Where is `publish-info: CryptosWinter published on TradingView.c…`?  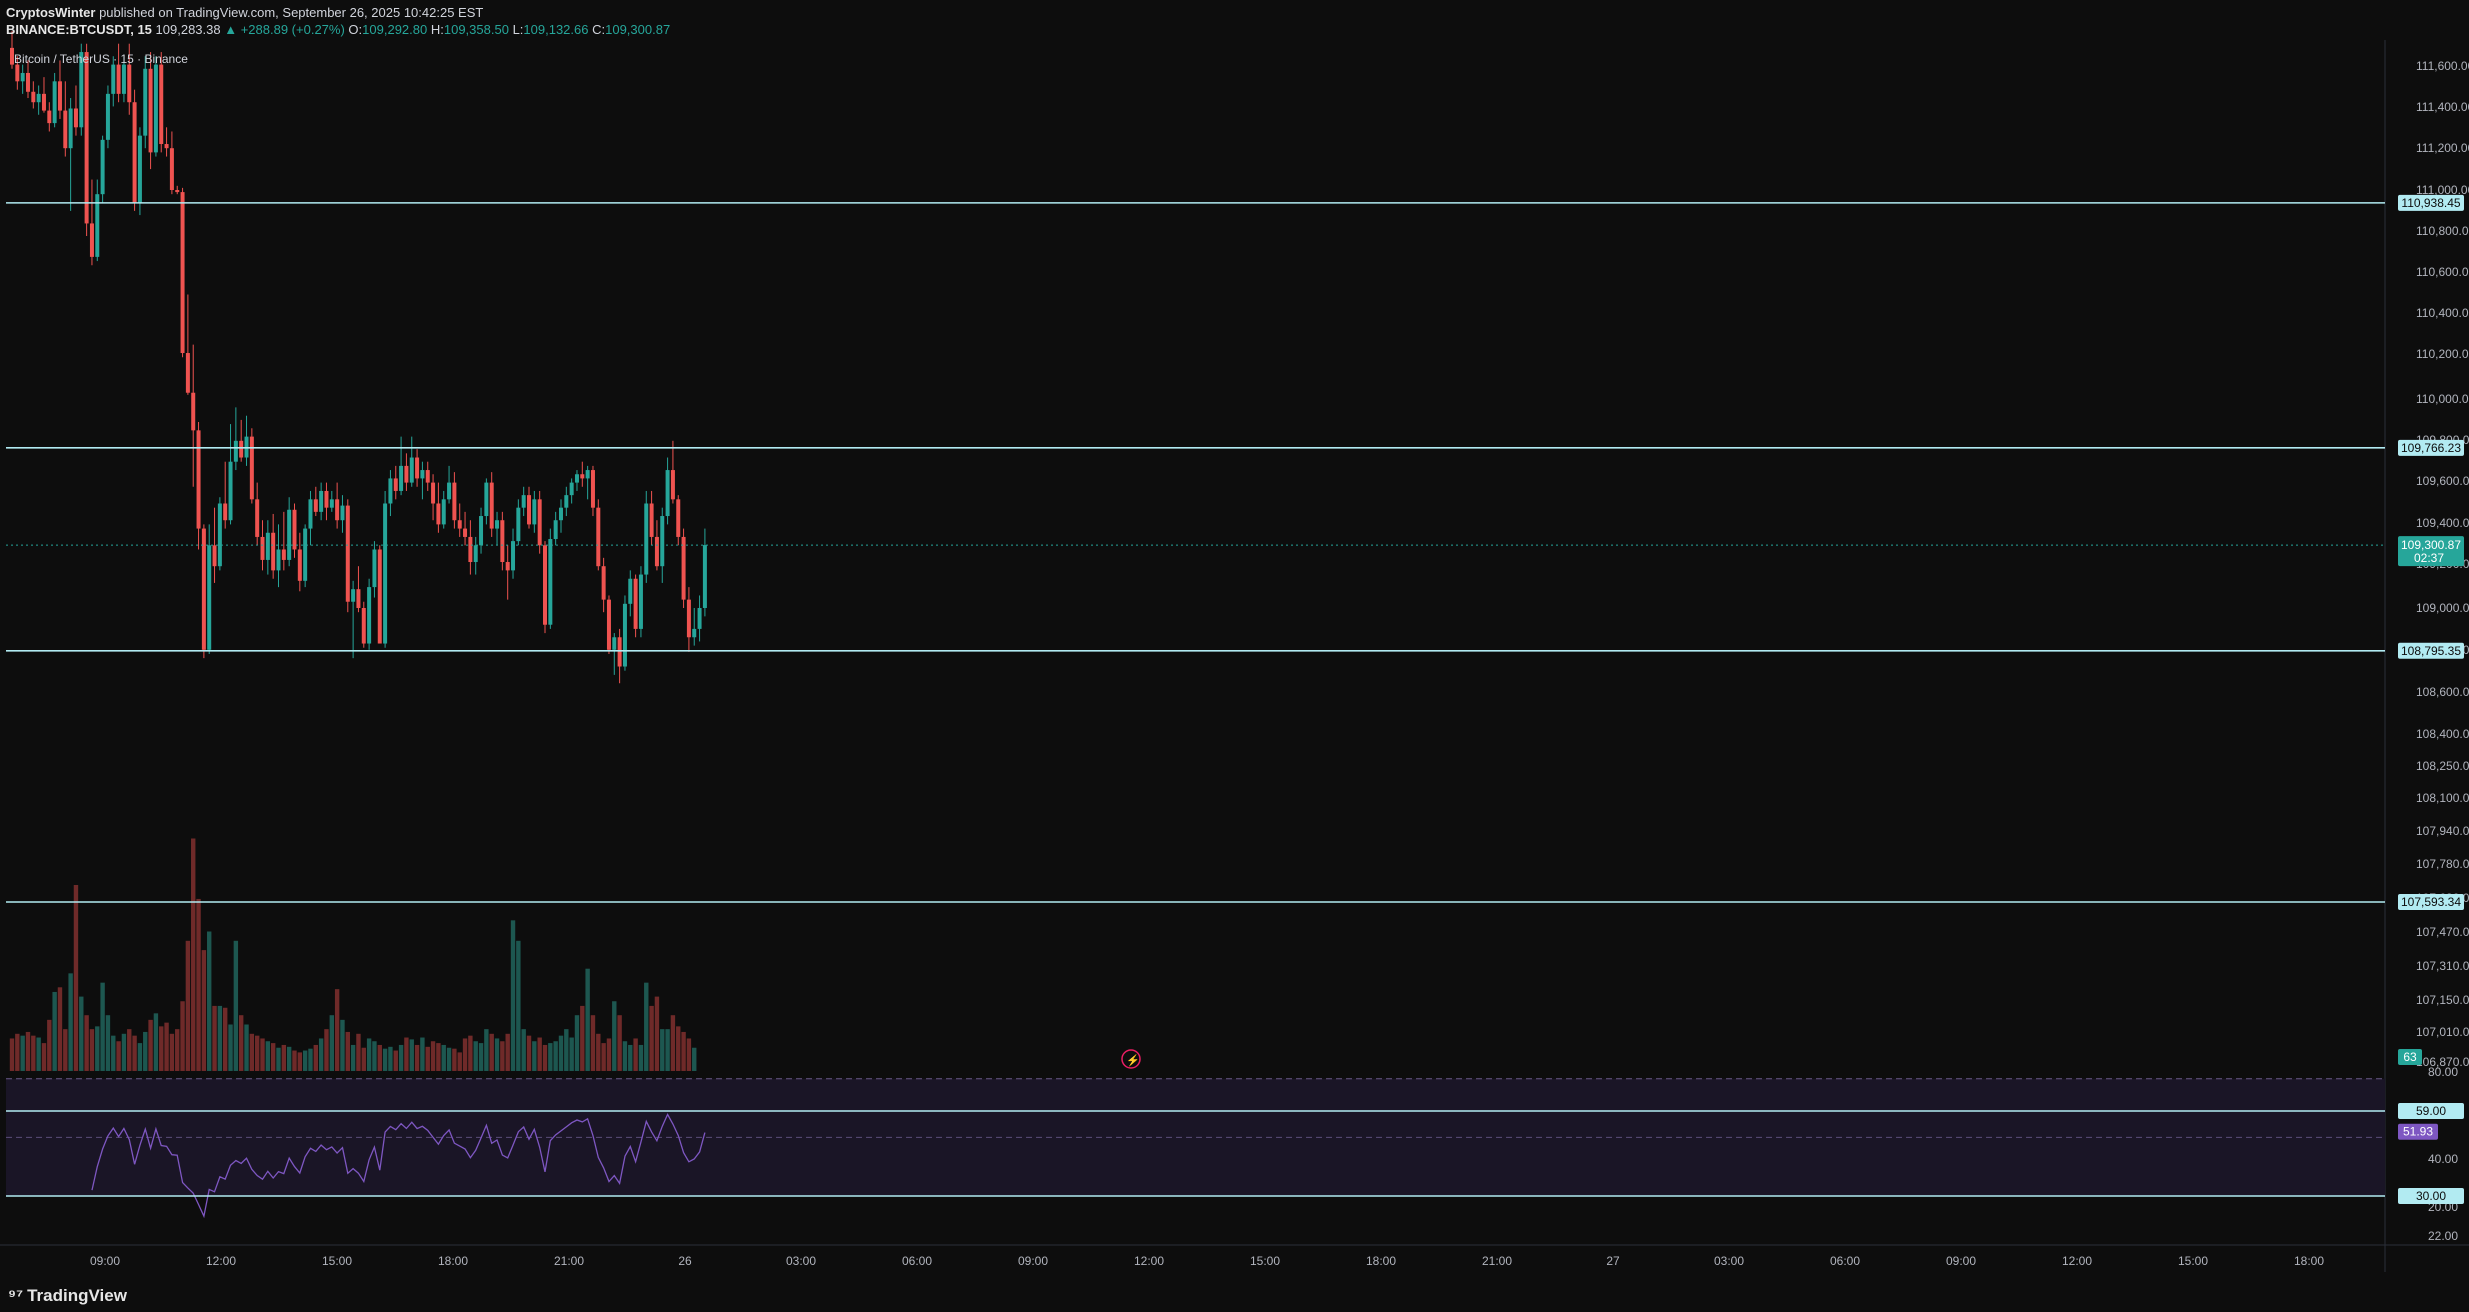
publish-info: CryptosWinter published on TradingView.c… is located at coordinates (244, 12).